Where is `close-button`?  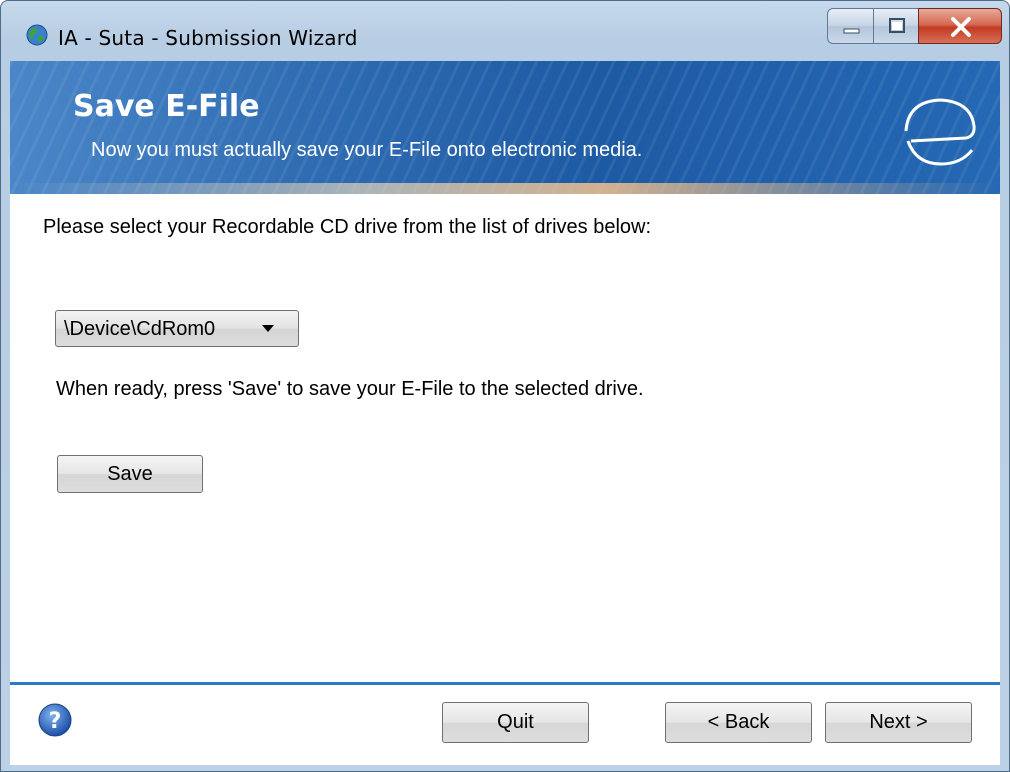 close-button is located at coordinates (960, 26).